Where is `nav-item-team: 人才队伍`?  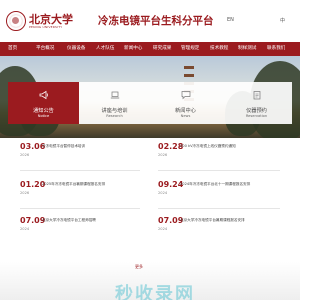 nav-item-team: 人才队伍 is located at coordinates (105, 49).